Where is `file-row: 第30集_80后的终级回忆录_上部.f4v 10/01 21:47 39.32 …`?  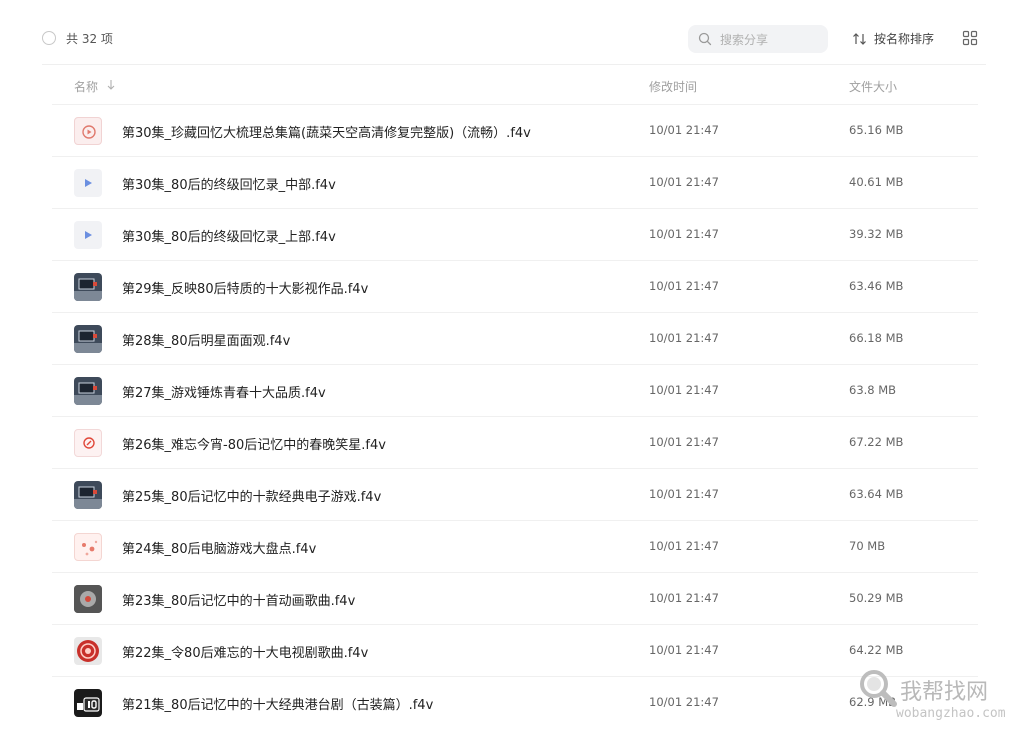 file-row: 第30集_80后的终级回忆录_上部.f4v 10/01 21:47 39.32 … is located at coordinates (515, 234).